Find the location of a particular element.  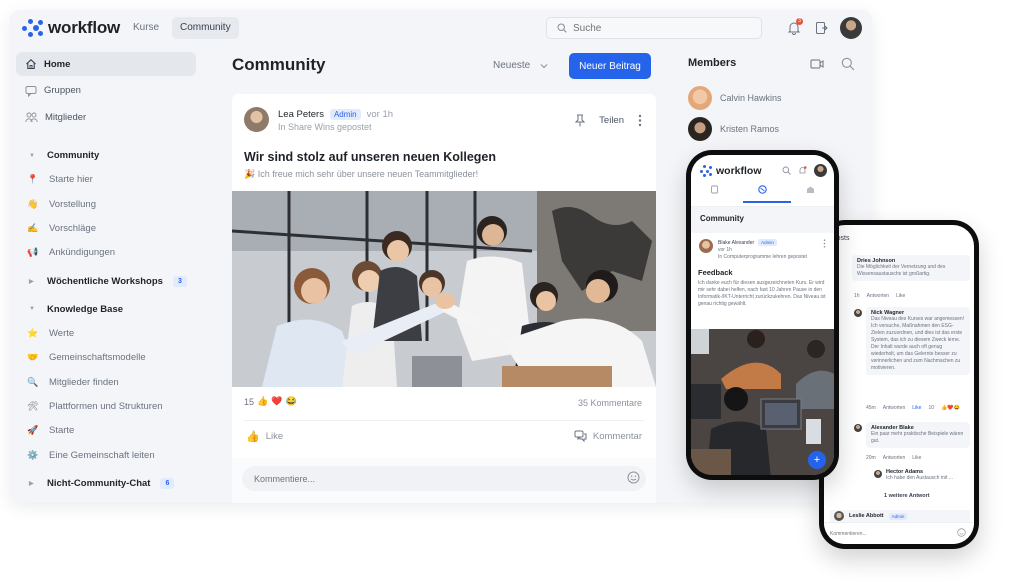

sidebar-item-vorschlaege: ✍️ Vorschläge is located at coordinates (106, 228).